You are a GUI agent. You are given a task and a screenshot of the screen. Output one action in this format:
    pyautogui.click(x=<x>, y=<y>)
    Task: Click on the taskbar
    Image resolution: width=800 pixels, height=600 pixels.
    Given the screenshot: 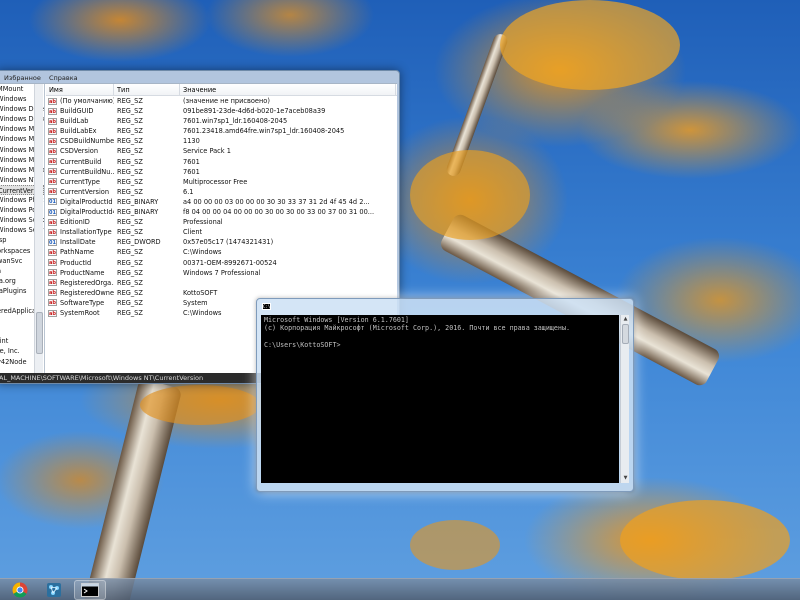 What is the action you would take?
    pyautogui.click(x=400, y=589)
    